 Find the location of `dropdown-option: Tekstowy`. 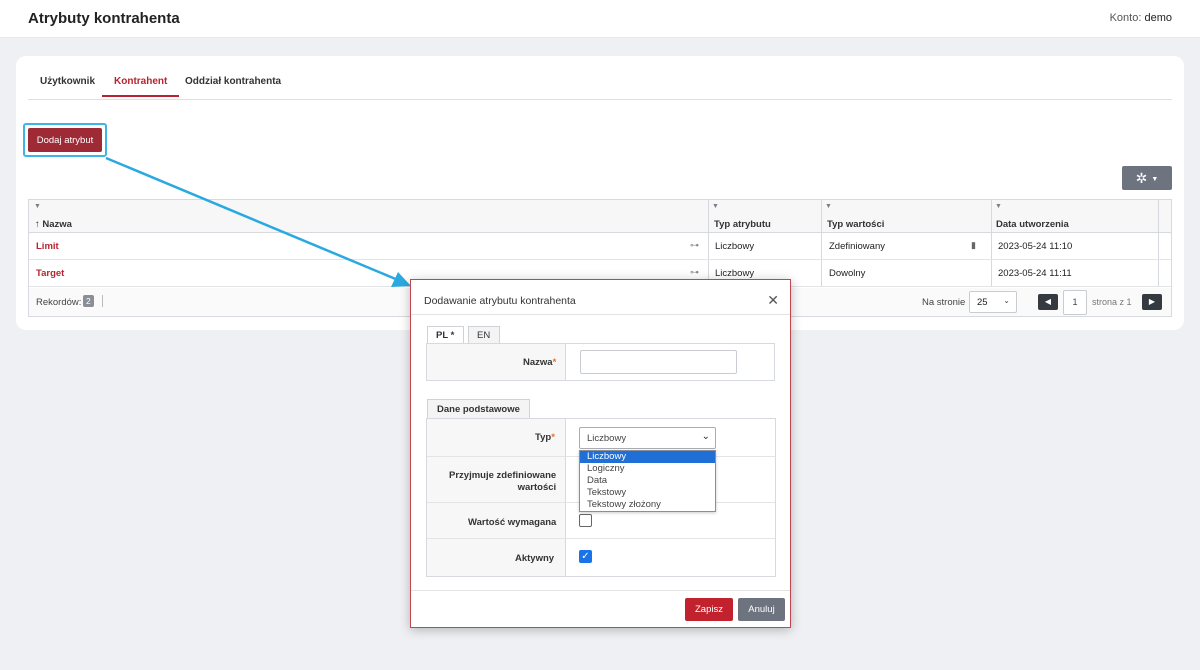

dropdown-option: Tekstowy is located at coordinates (647, 493).